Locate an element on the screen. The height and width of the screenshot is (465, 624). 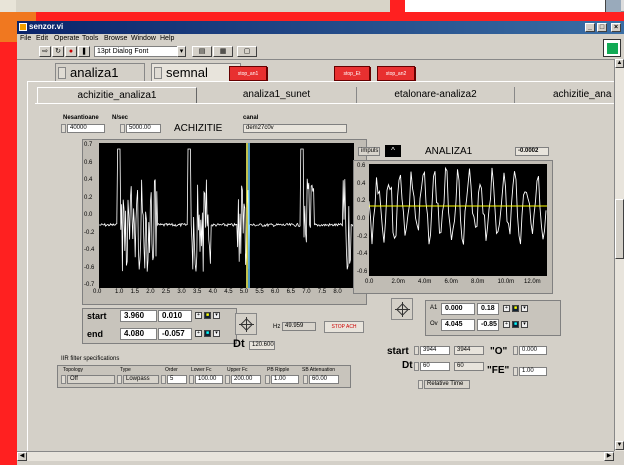
cursor-end-style-icon: ■ is located at coordinates (207, 333).